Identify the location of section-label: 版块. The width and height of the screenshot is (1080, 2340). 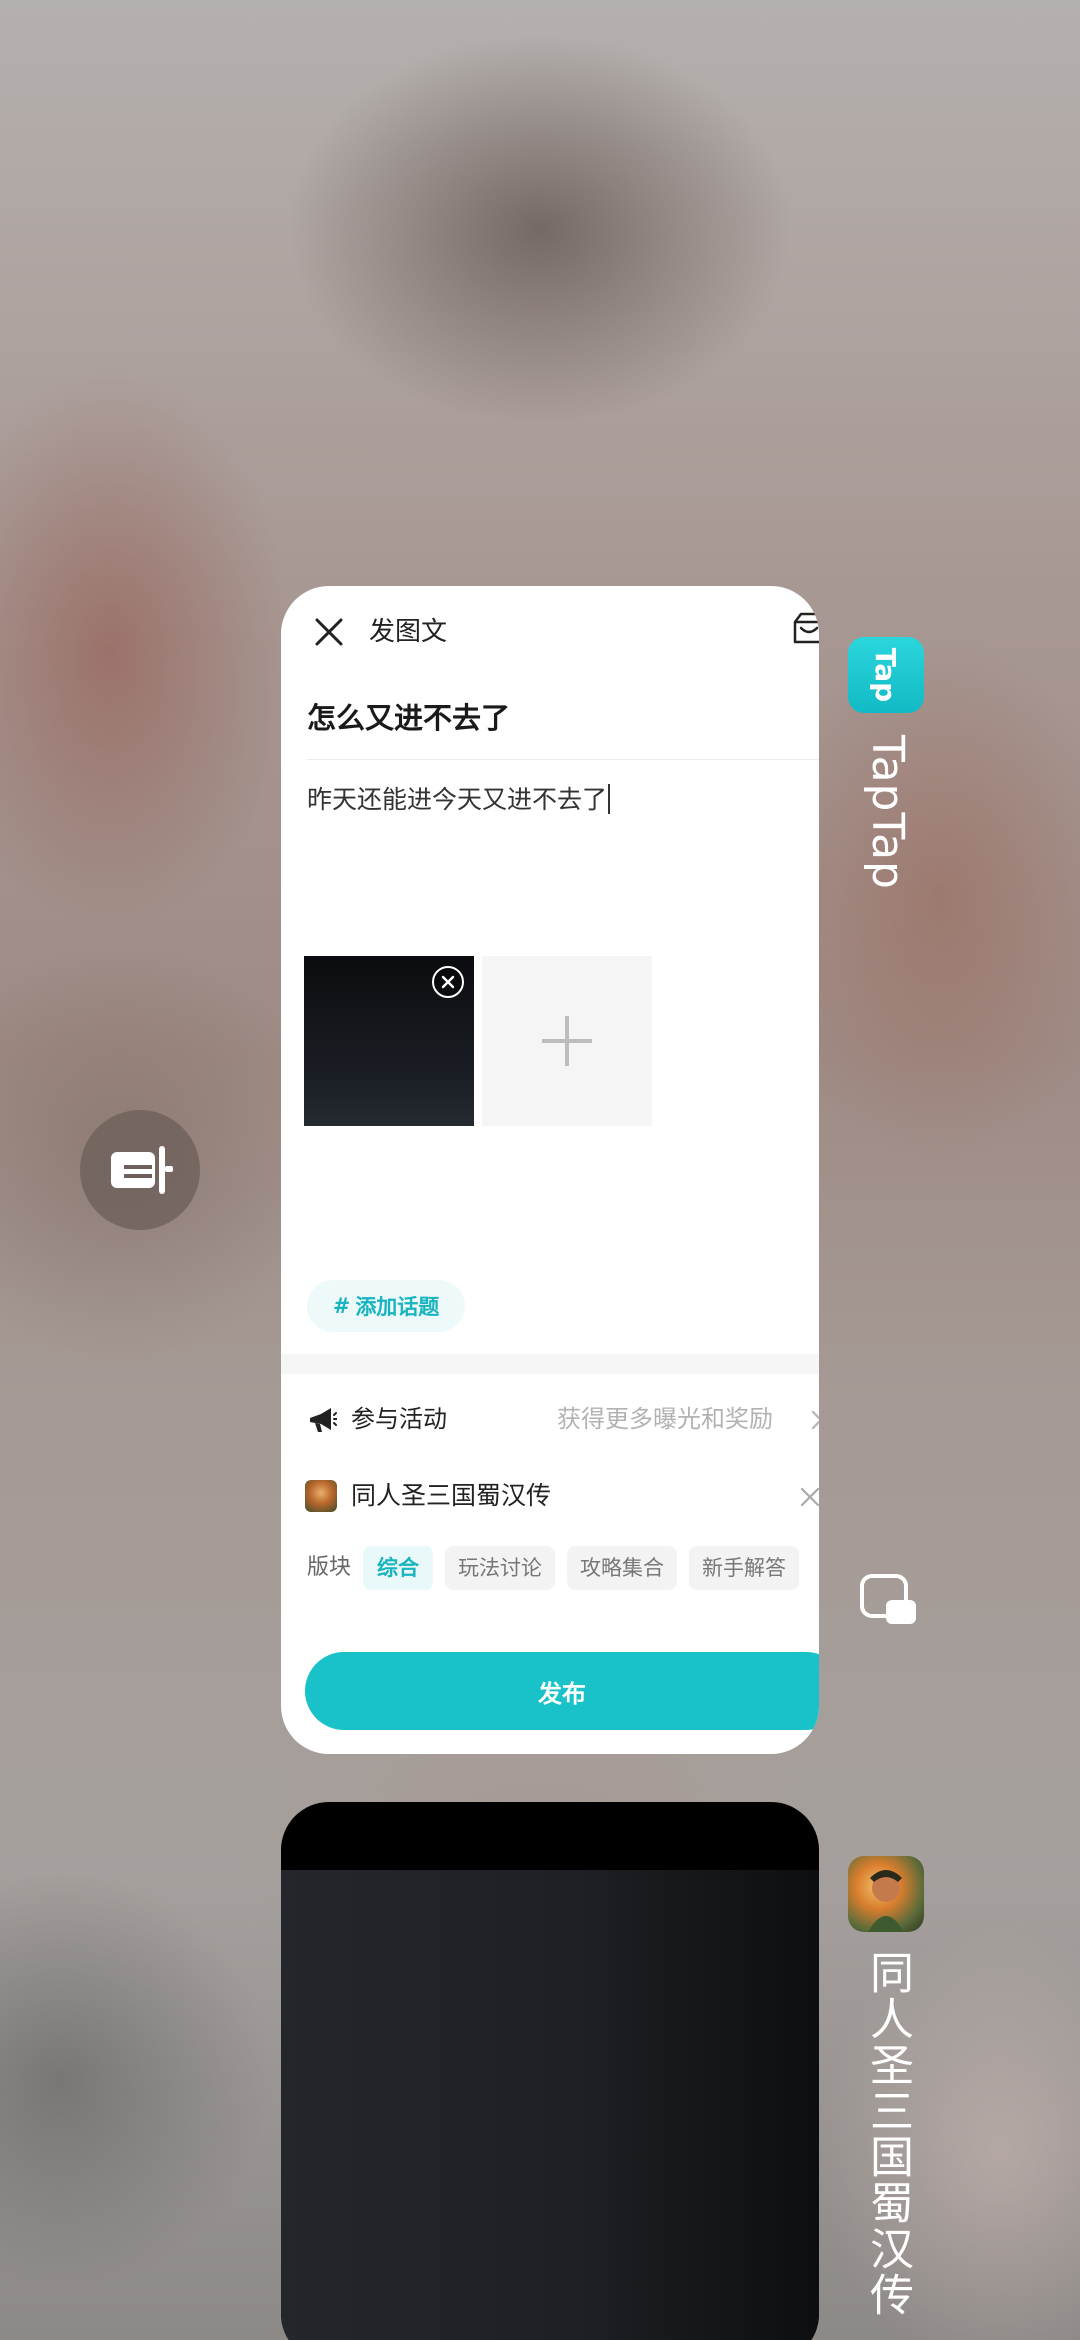
(329, 1567).